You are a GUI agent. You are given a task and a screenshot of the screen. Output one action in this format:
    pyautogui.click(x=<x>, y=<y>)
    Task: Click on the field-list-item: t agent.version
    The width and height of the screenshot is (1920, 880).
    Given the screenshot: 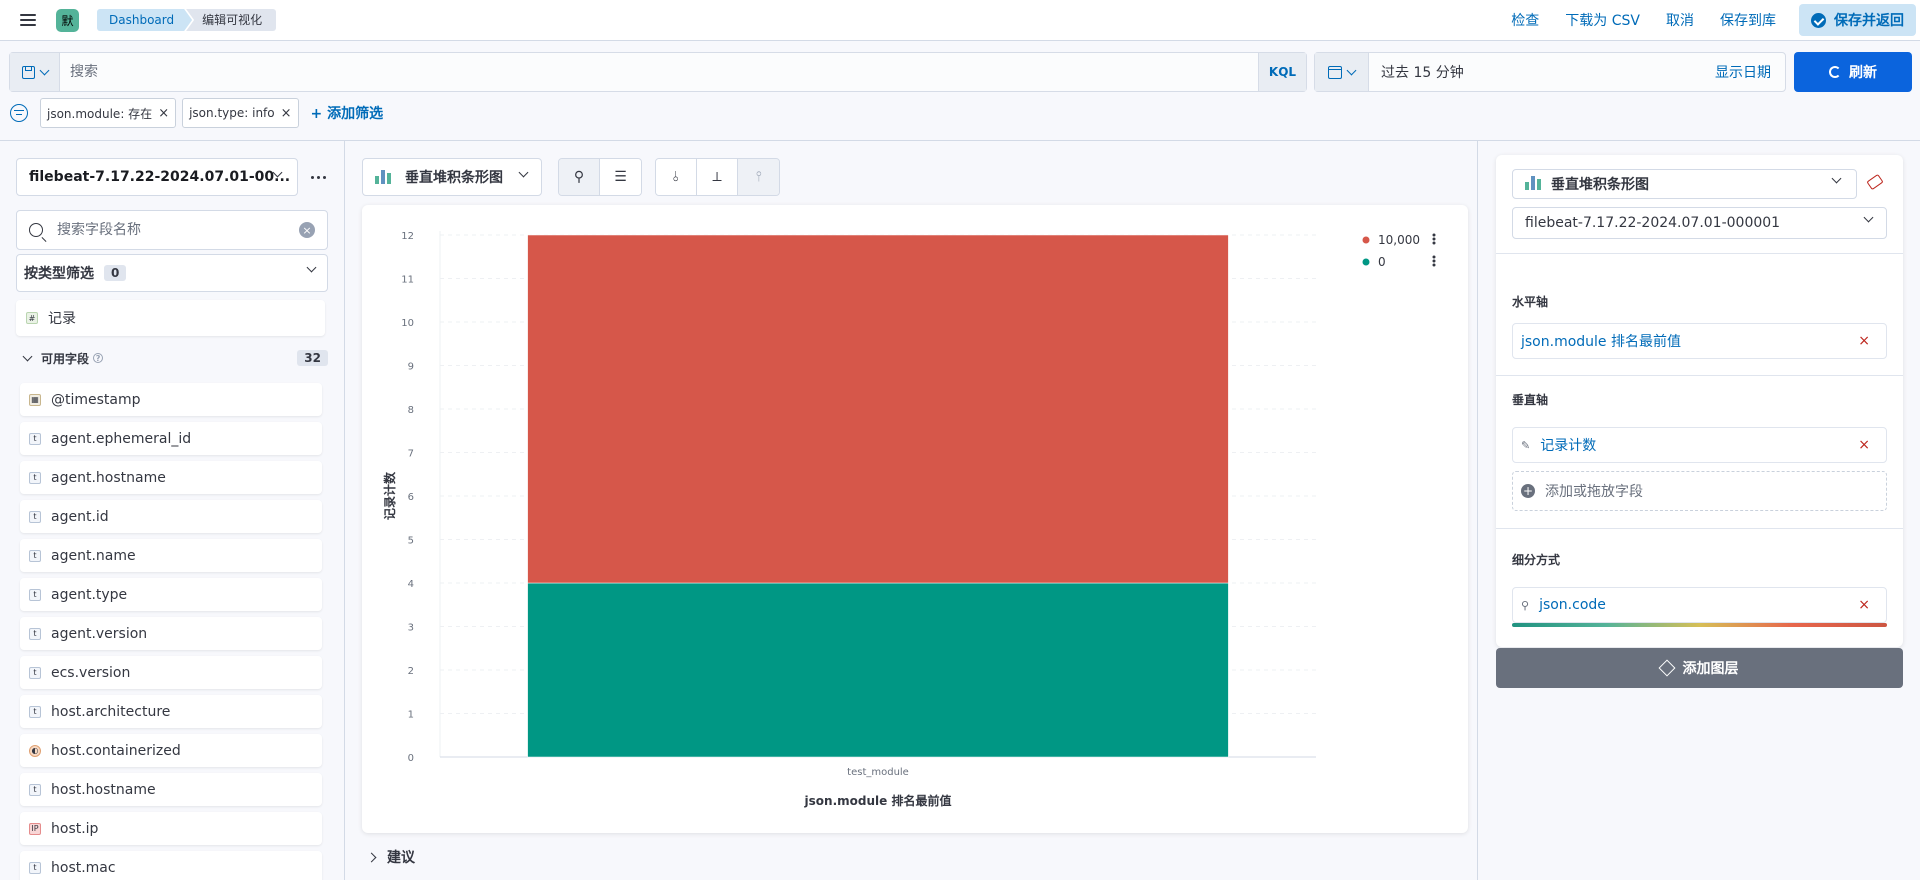 What is the action you would take?
    pyautogui.click(x=171, y=633)
    